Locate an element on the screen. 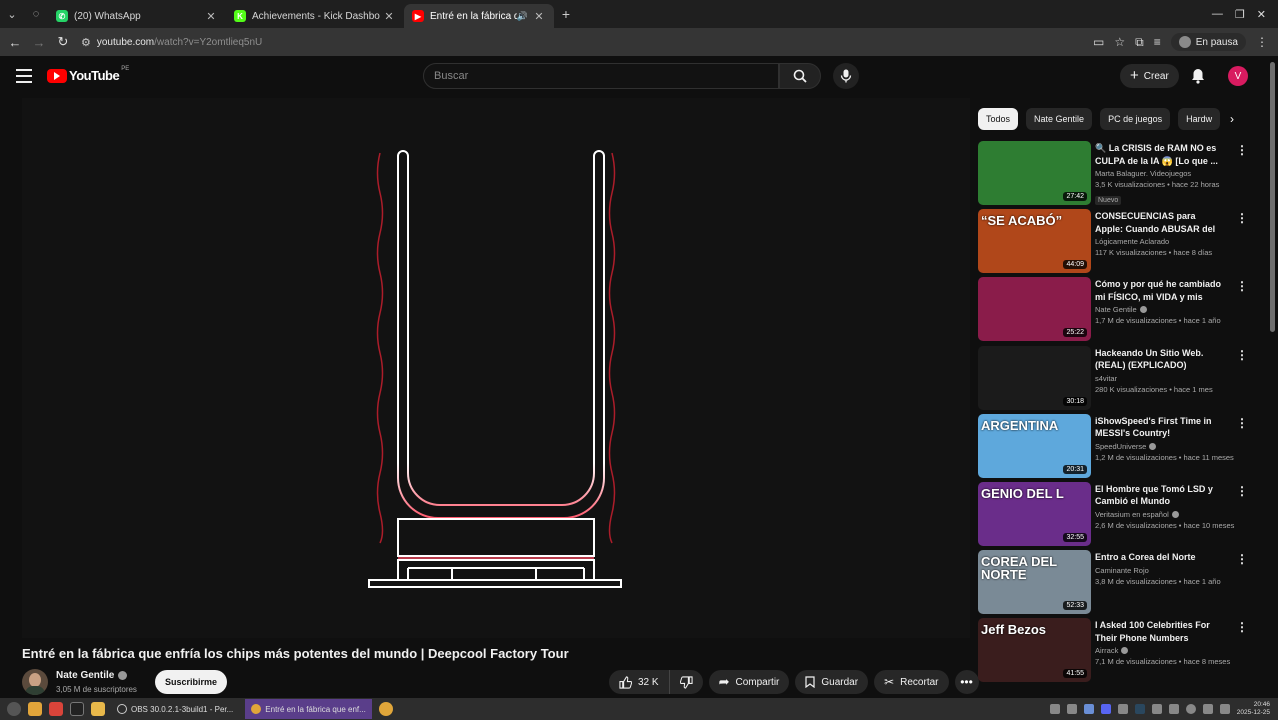 Image resolution: width=1278 pixels, height=720 pixels. like-button: 32 K is located at coordinates (639, 682).